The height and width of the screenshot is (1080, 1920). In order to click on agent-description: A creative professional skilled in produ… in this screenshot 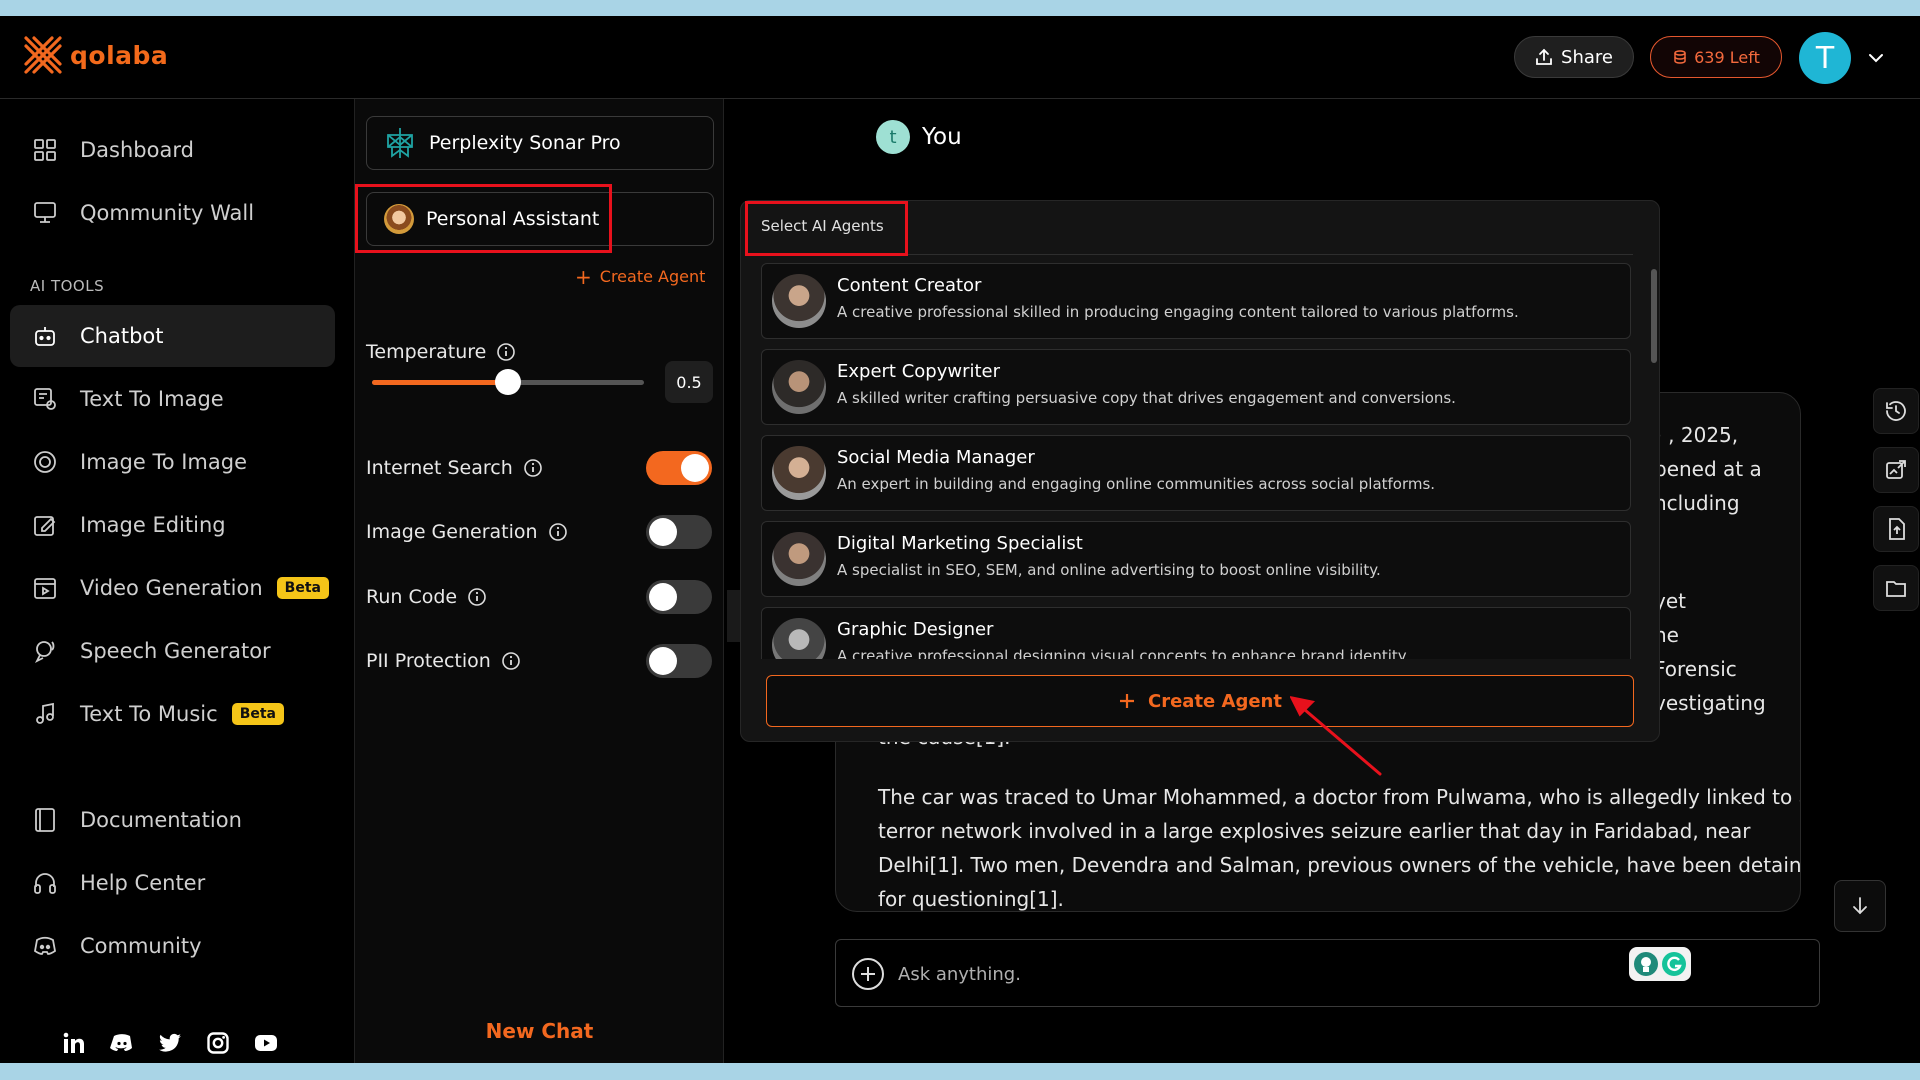, I will do `click(1178, 312)`.